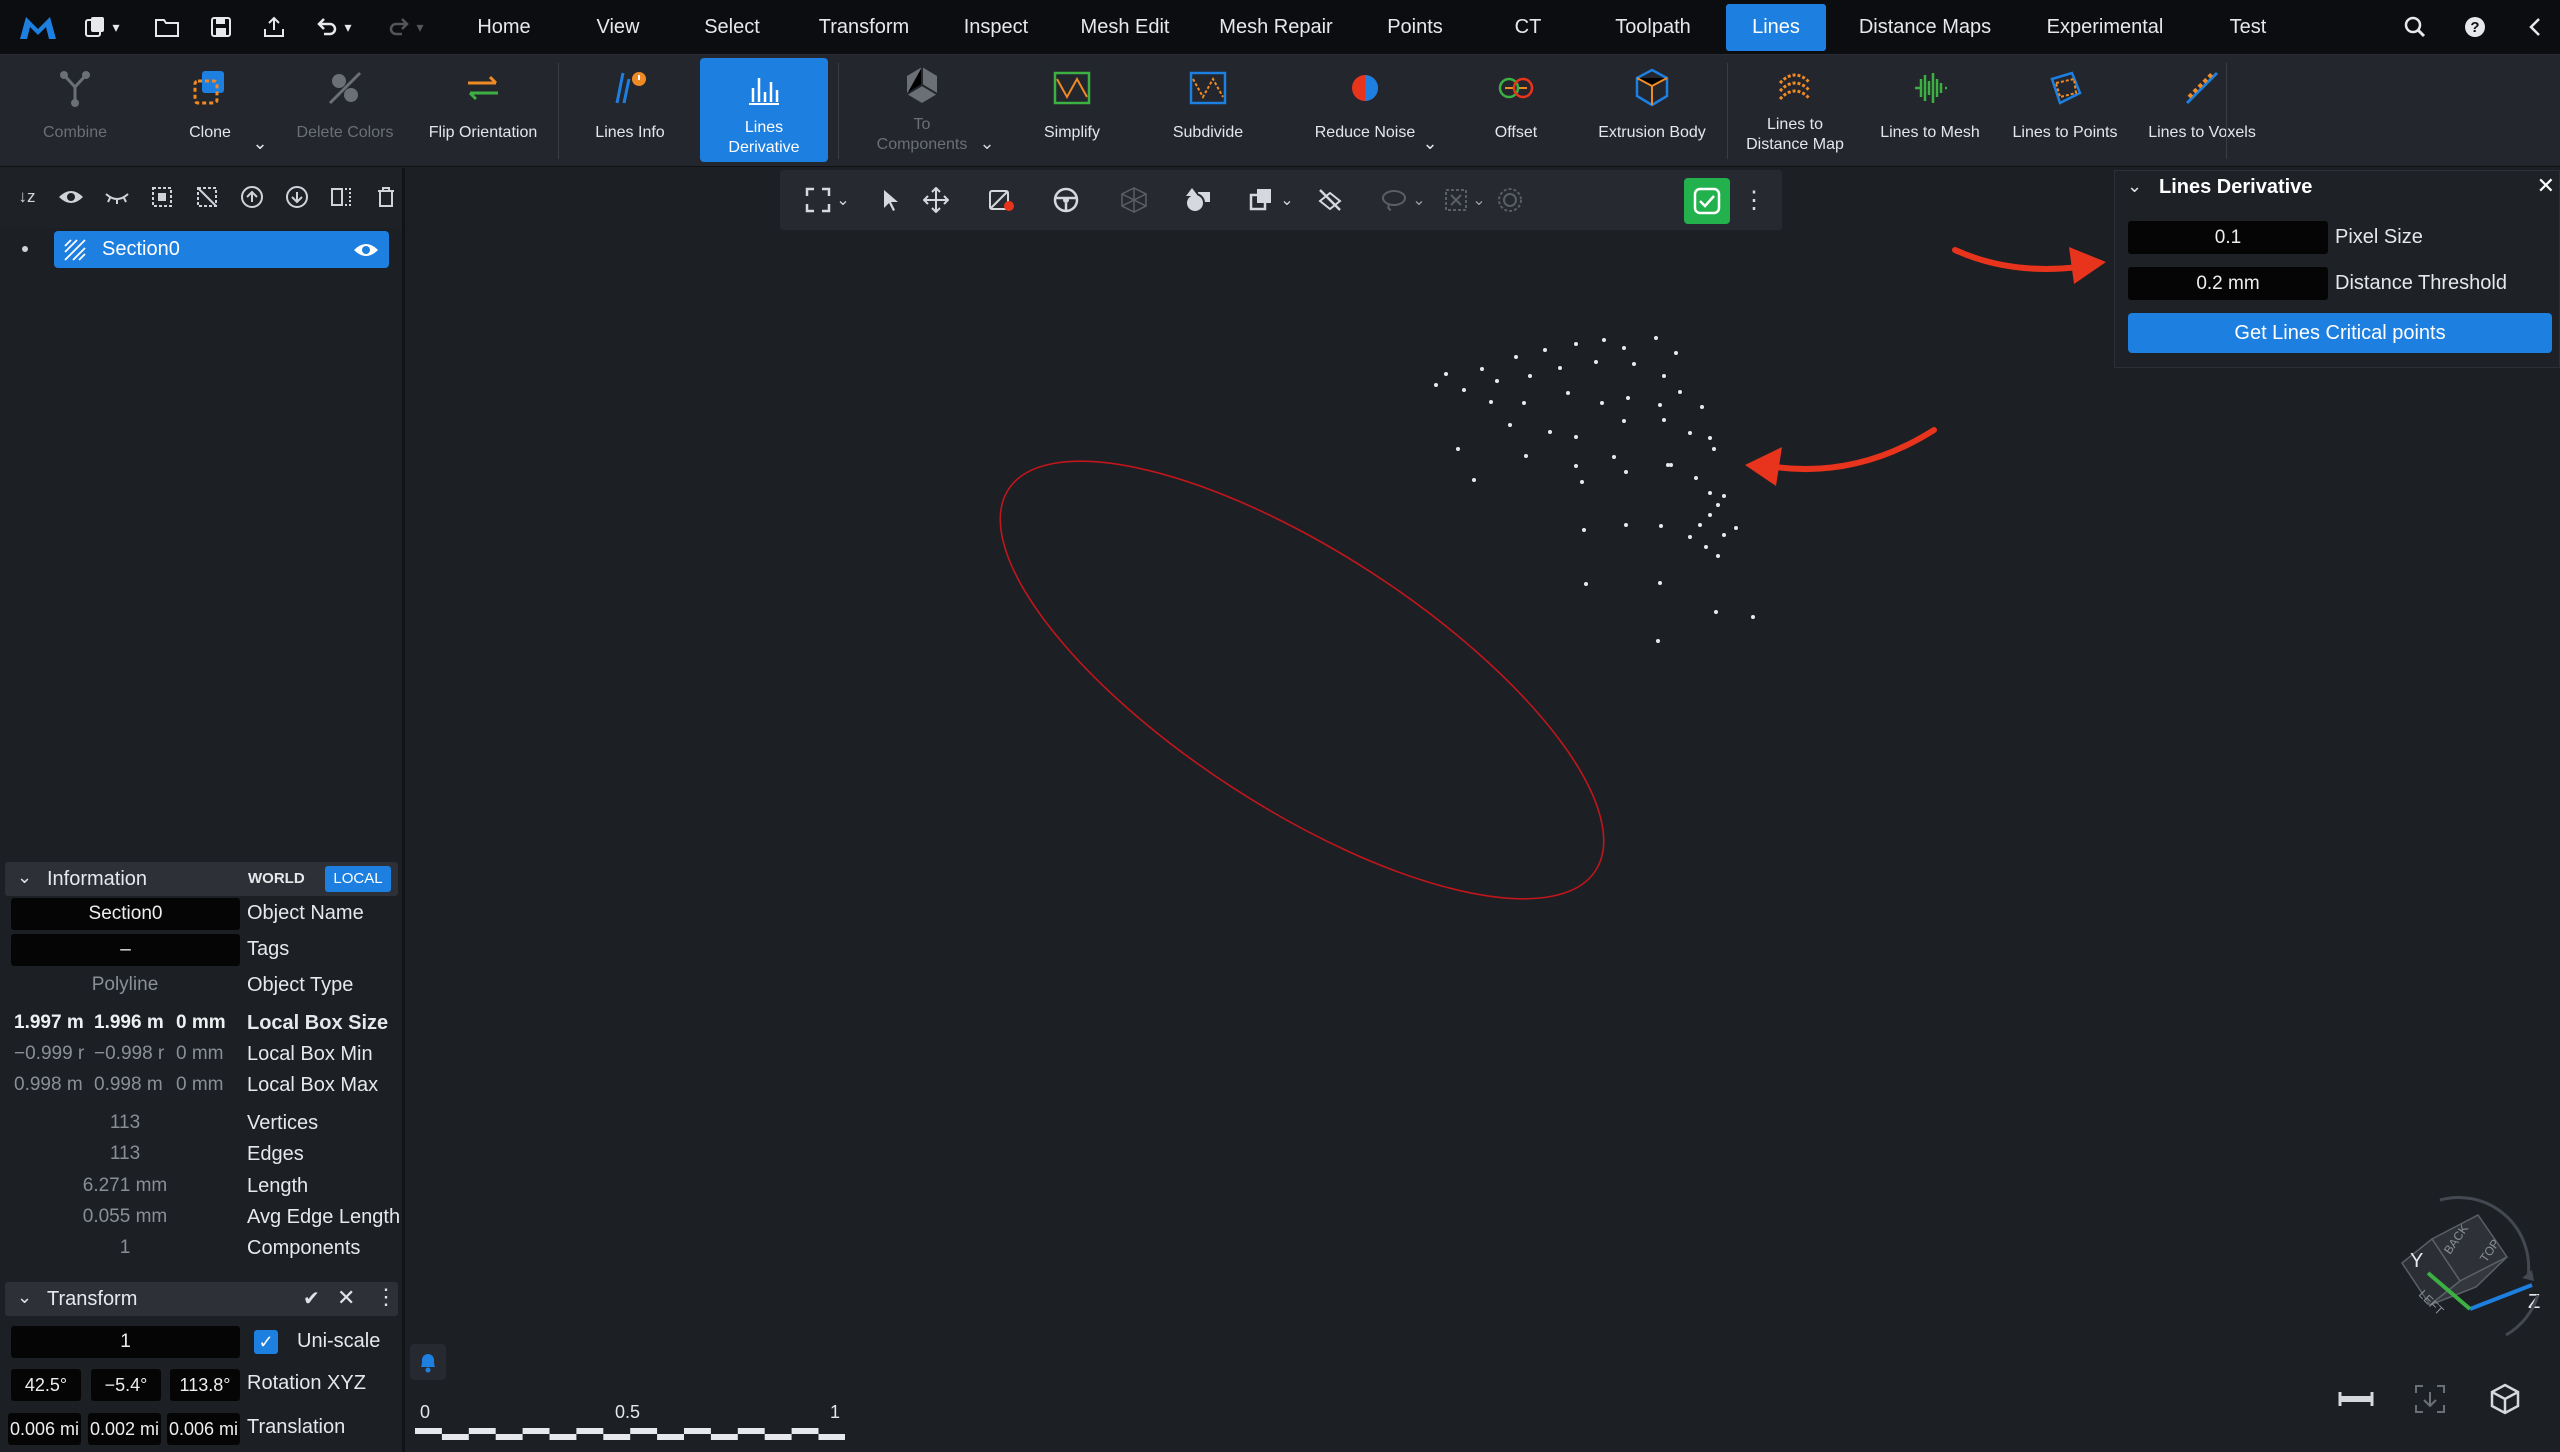 This screenshot has width=2560, height=1452. What do you see at coordinates (1528, 27) in the screenshot?
I see `menu-ct: CT` at bounding box center [1528, 27].